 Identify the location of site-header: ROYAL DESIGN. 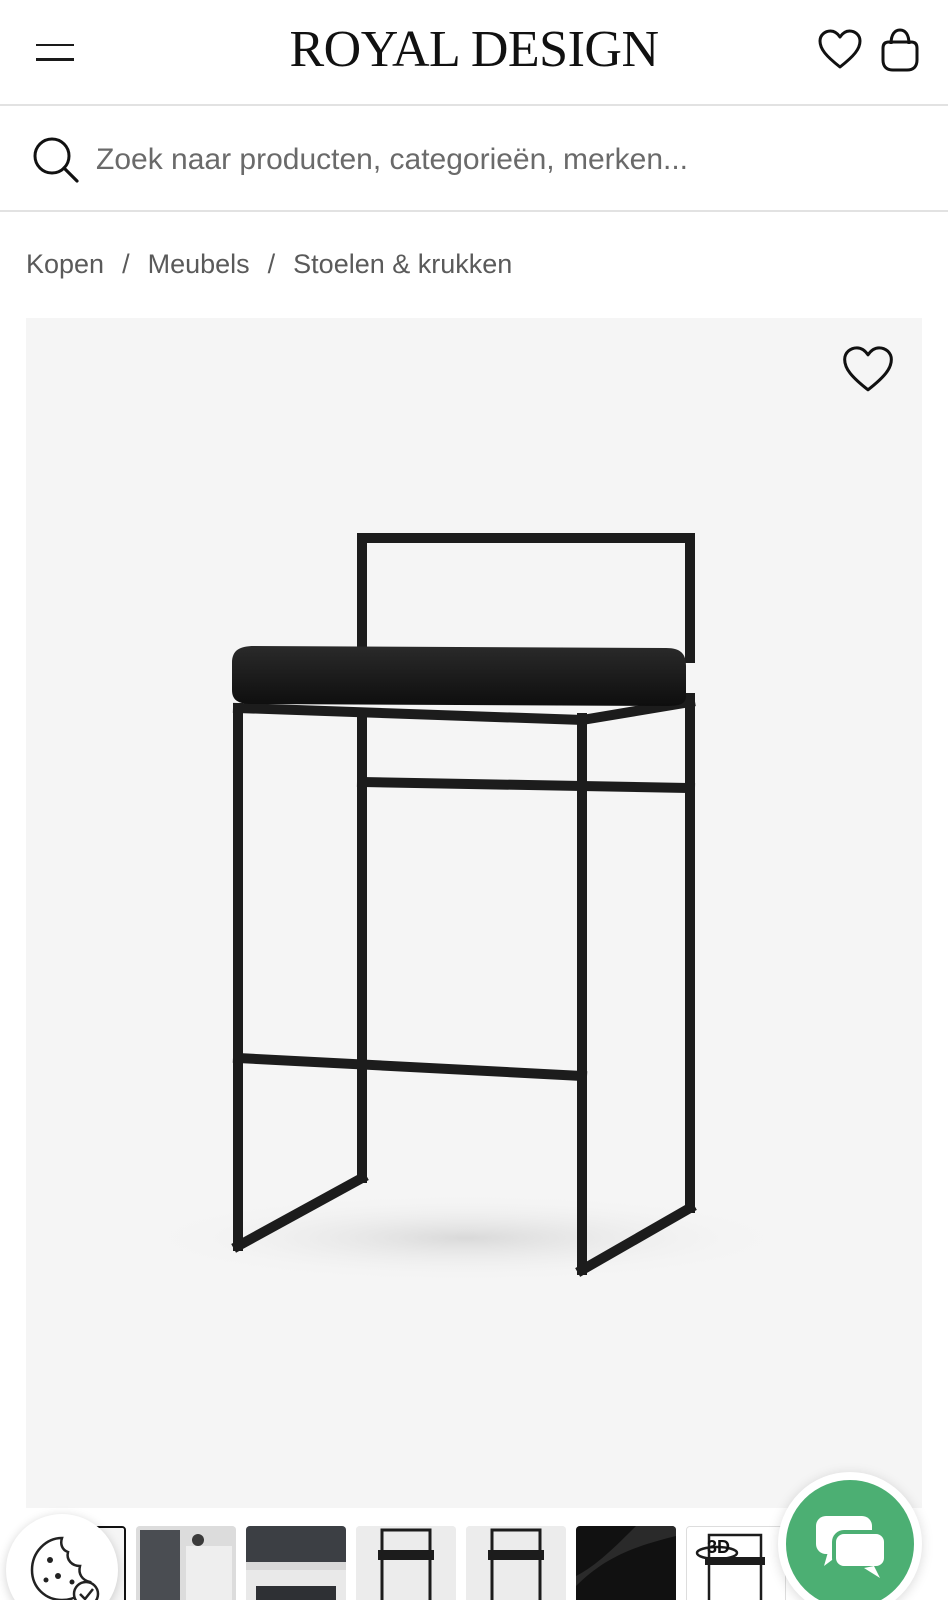
(474, 53).